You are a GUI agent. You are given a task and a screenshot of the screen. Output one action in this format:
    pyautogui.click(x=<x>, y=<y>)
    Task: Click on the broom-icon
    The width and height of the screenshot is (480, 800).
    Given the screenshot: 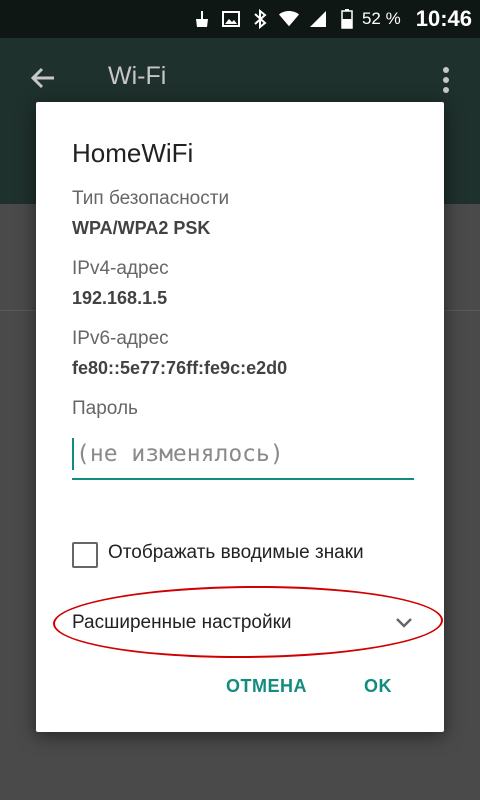 What is the action you would take?
    pyautogui.click(x=202, y=19)
    